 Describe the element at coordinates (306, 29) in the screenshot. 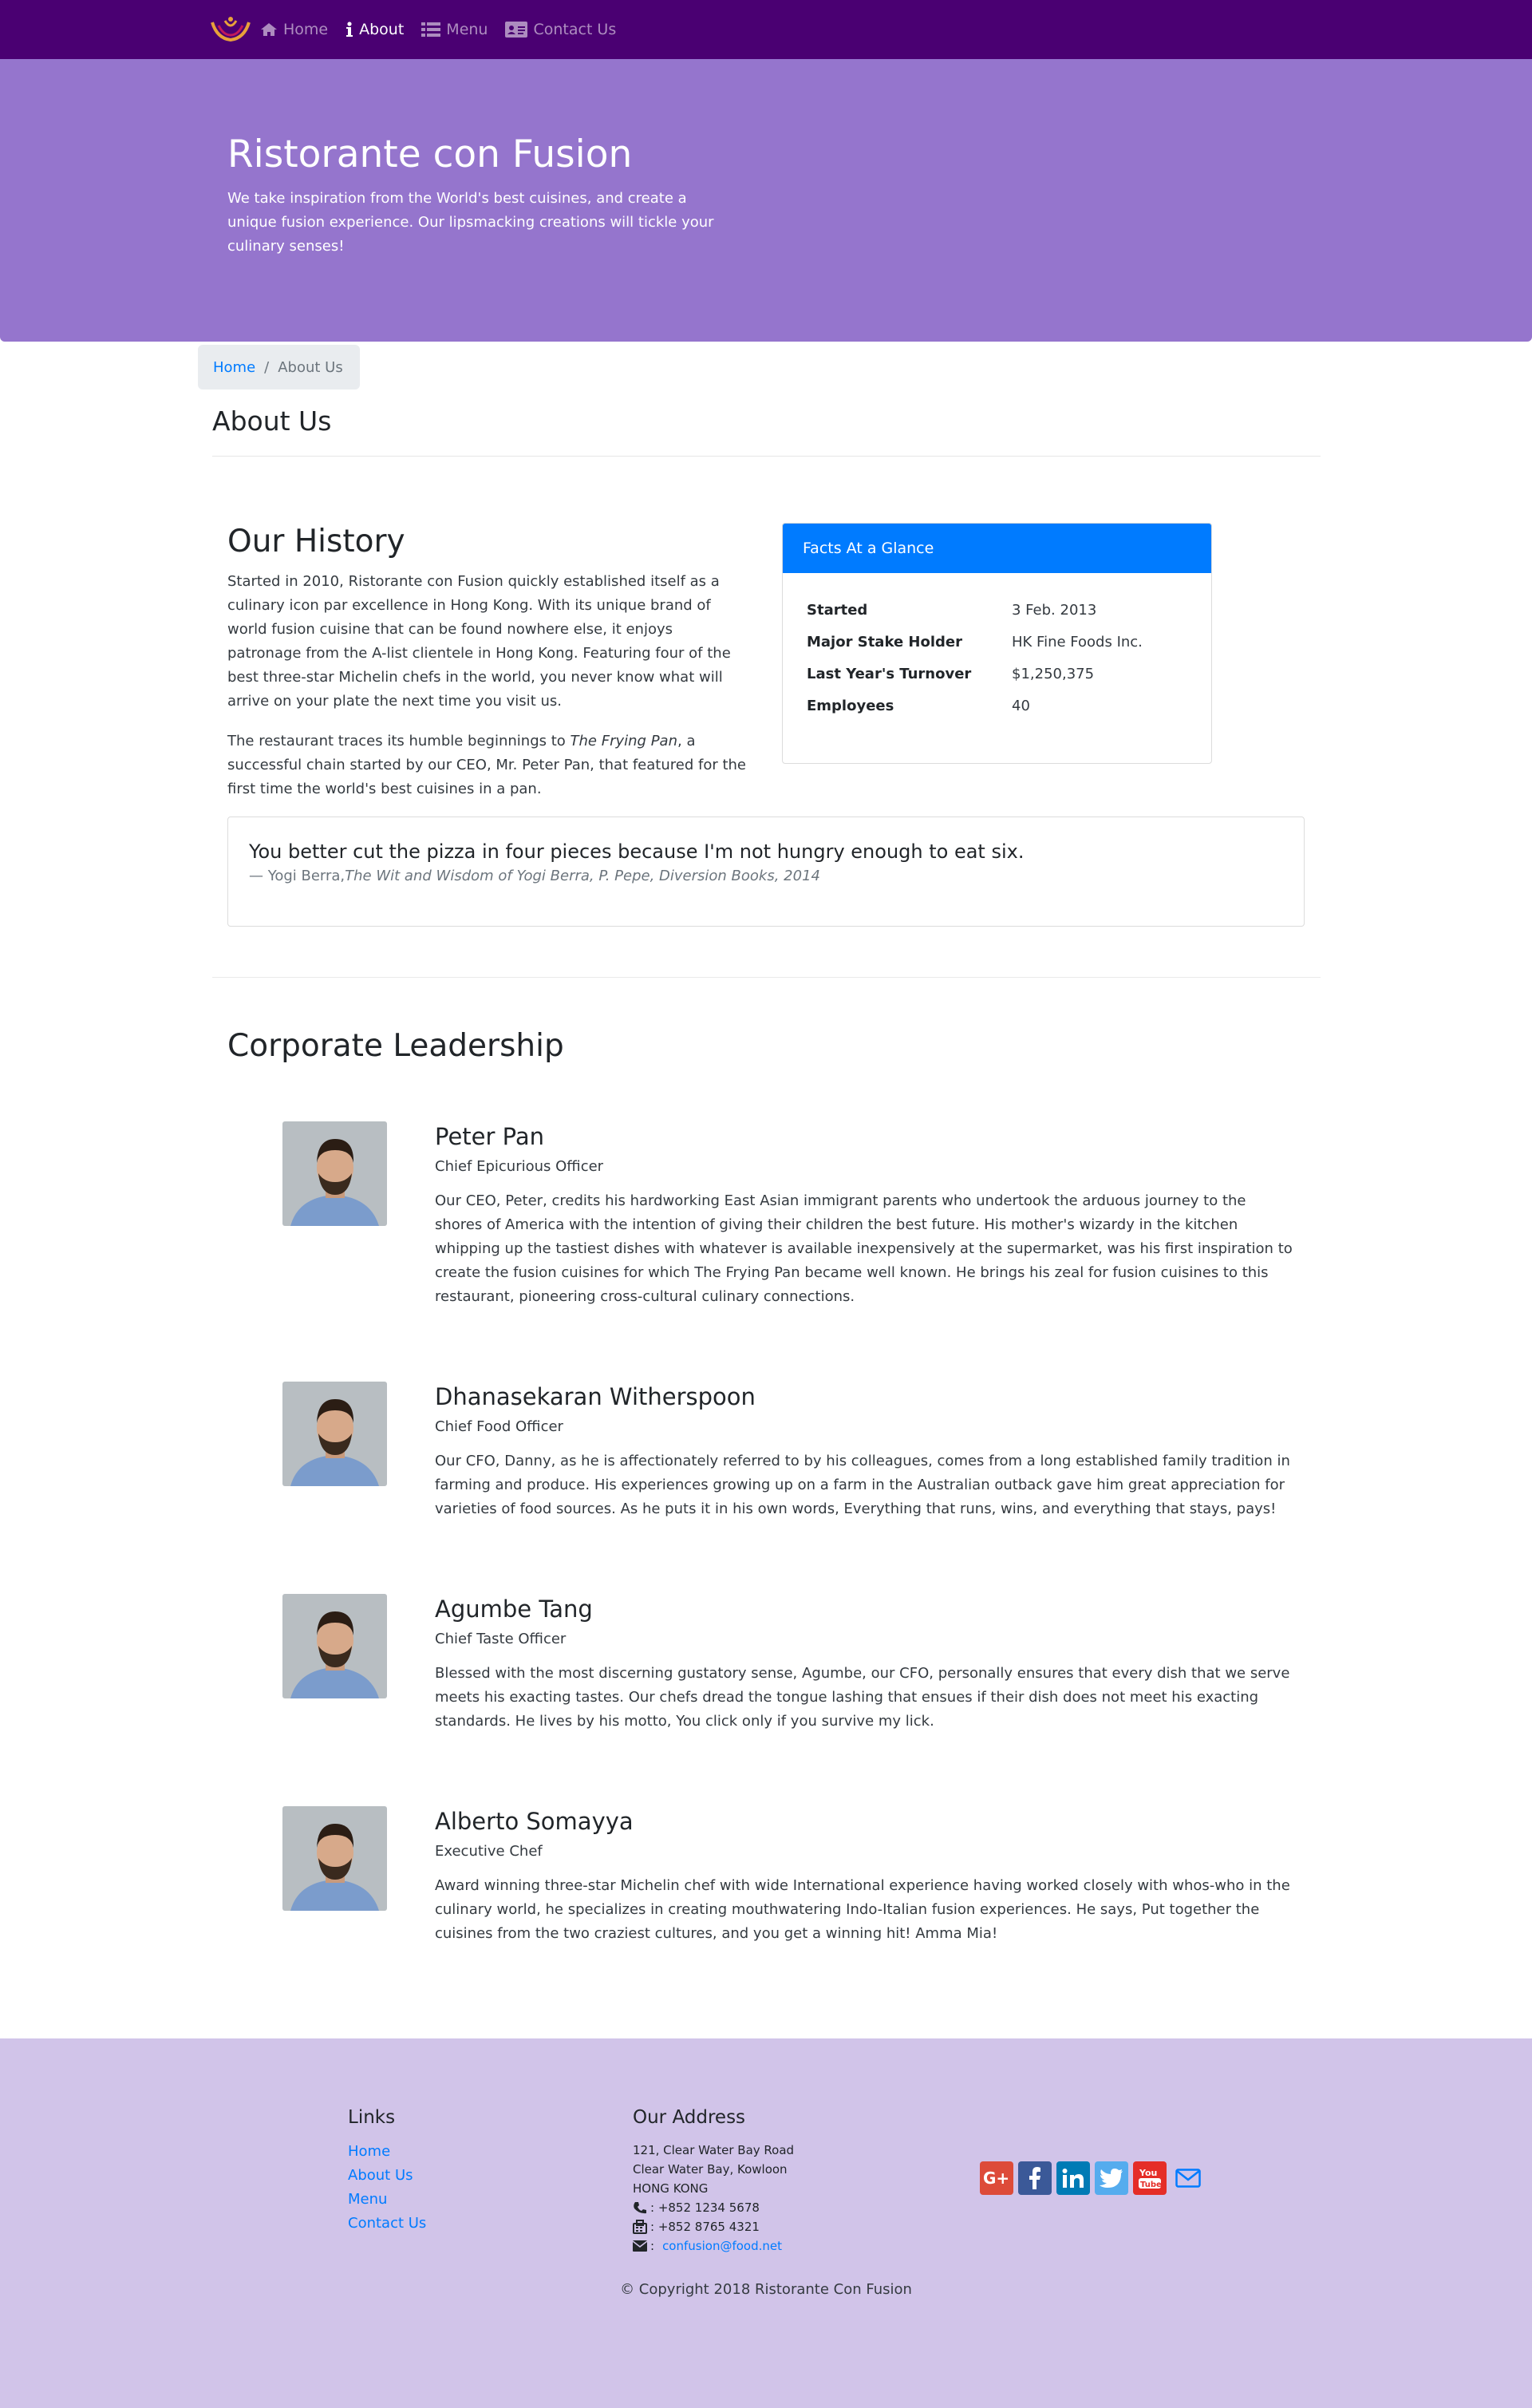

I see `nav-home-label: Home` at that location.